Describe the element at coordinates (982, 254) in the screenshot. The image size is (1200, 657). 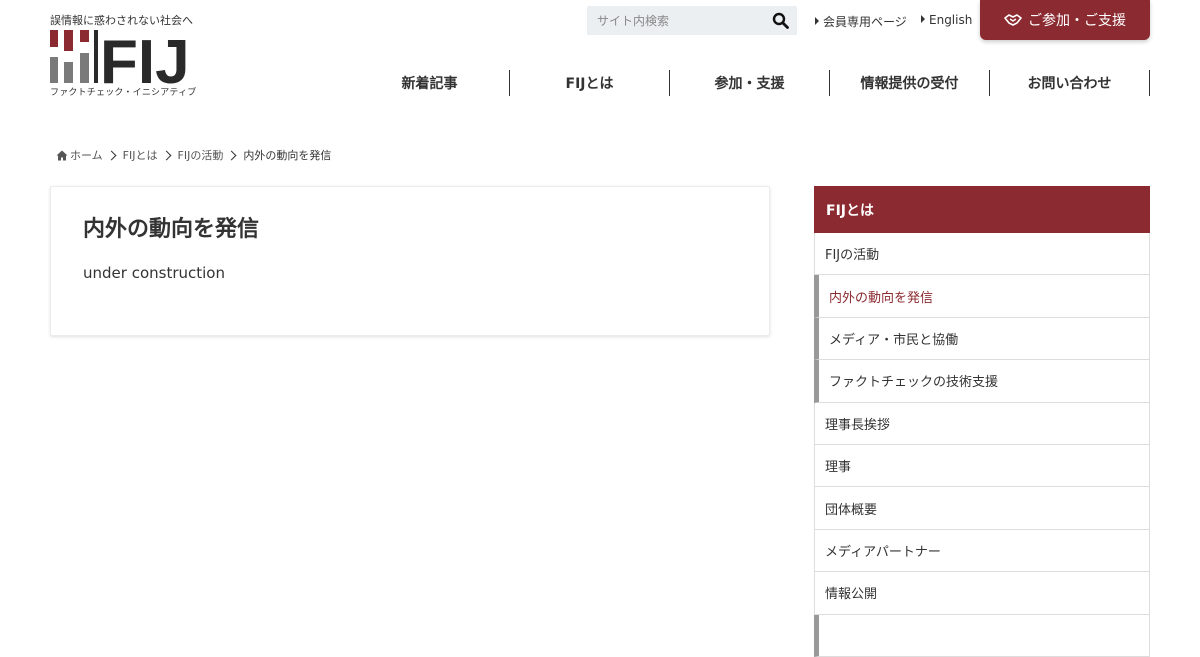
I see `sidebar-item-activities: FIJの活動` at that location.